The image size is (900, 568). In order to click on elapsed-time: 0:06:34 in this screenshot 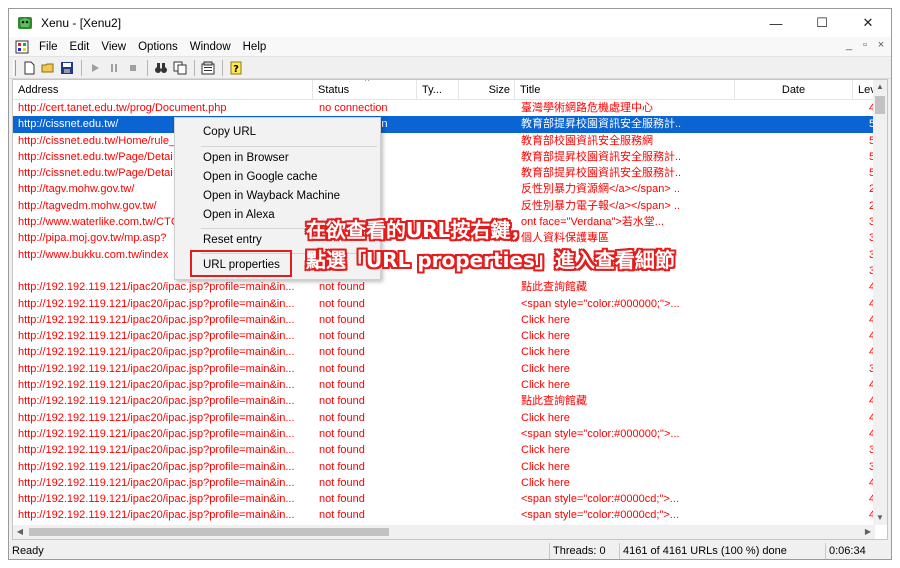, I will do `click(858, 551)`.